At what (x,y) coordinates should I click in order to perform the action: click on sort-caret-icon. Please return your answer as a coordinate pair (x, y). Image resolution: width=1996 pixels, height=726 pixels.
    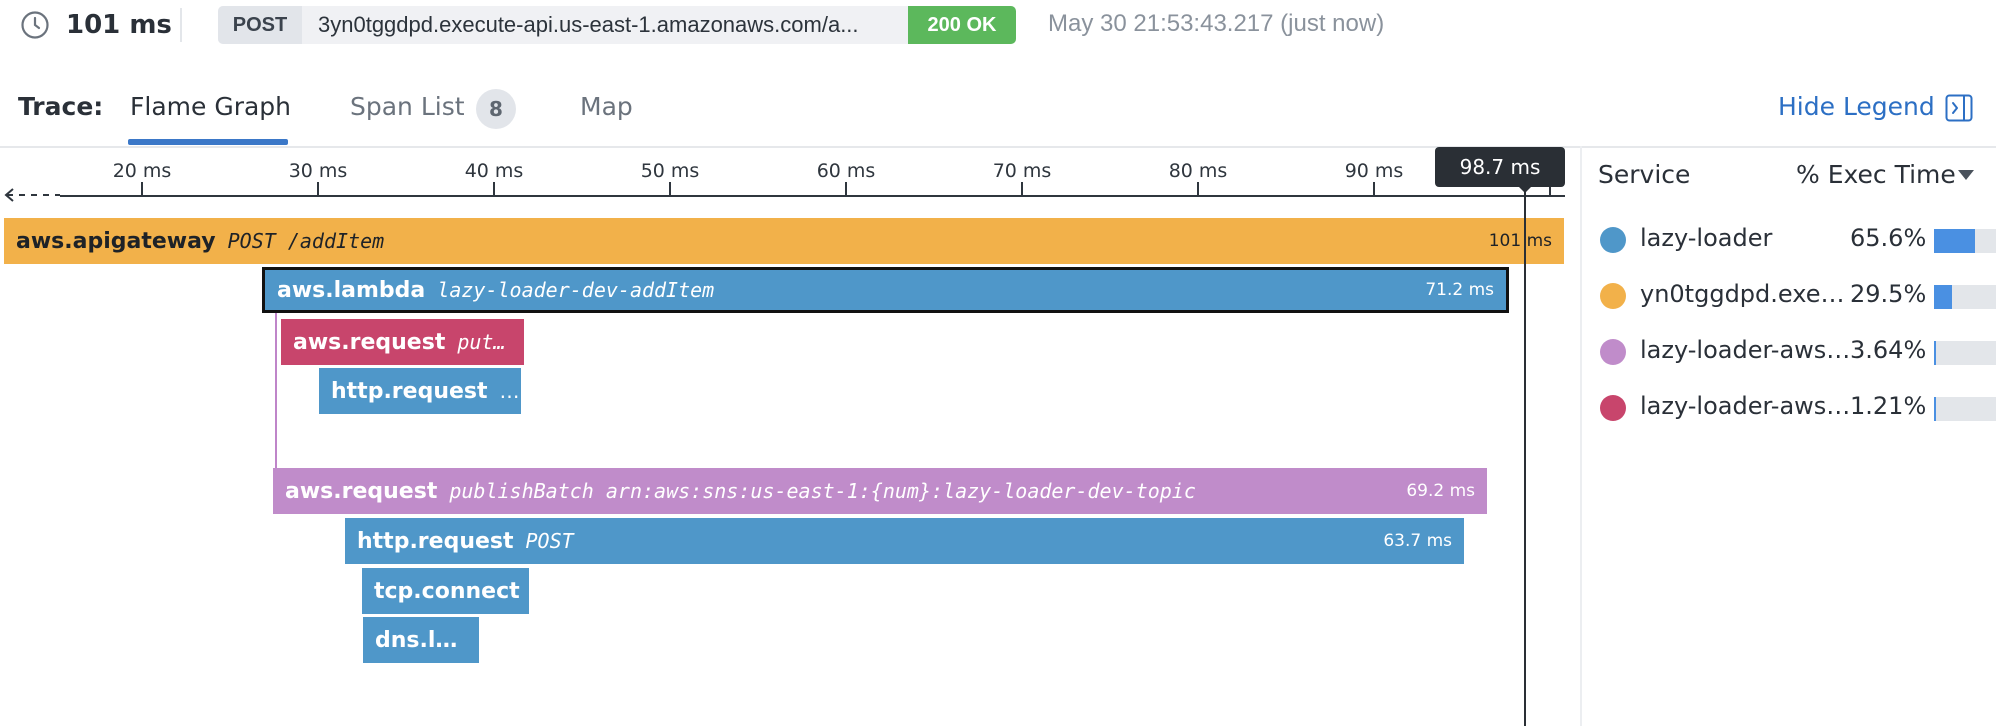
    Looking at the image, I should click on (1966, 175).